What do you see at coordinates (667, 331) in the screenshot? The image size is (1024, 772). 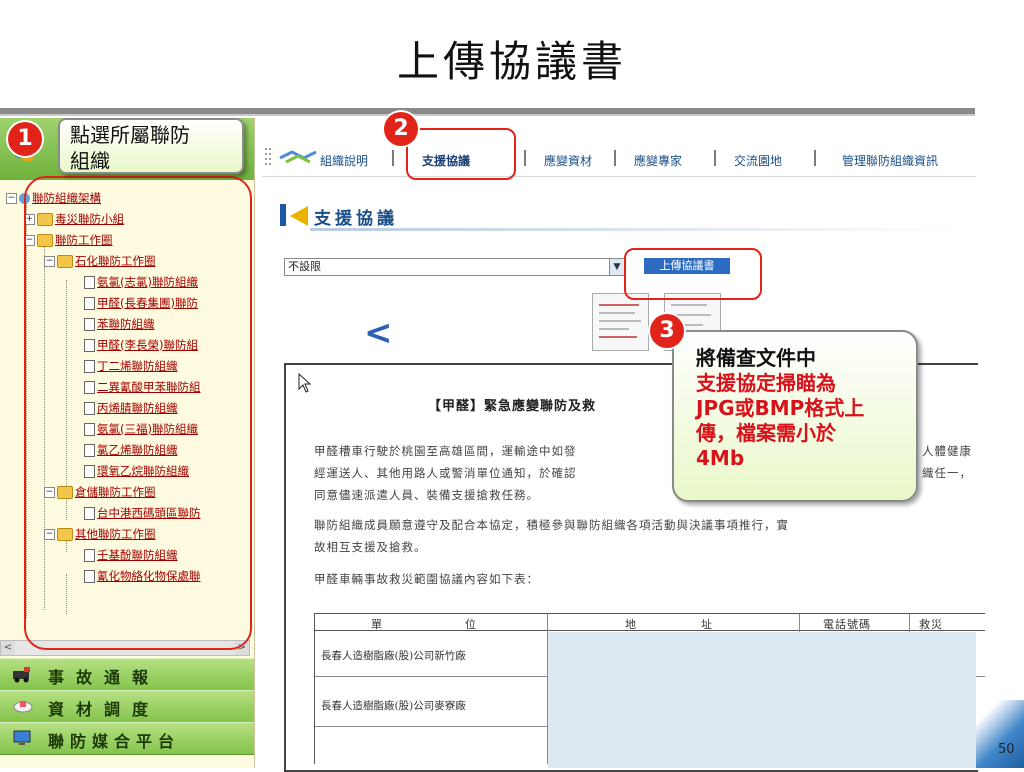 I see `step-badge-3: 3` at bounding box center [667, 331].